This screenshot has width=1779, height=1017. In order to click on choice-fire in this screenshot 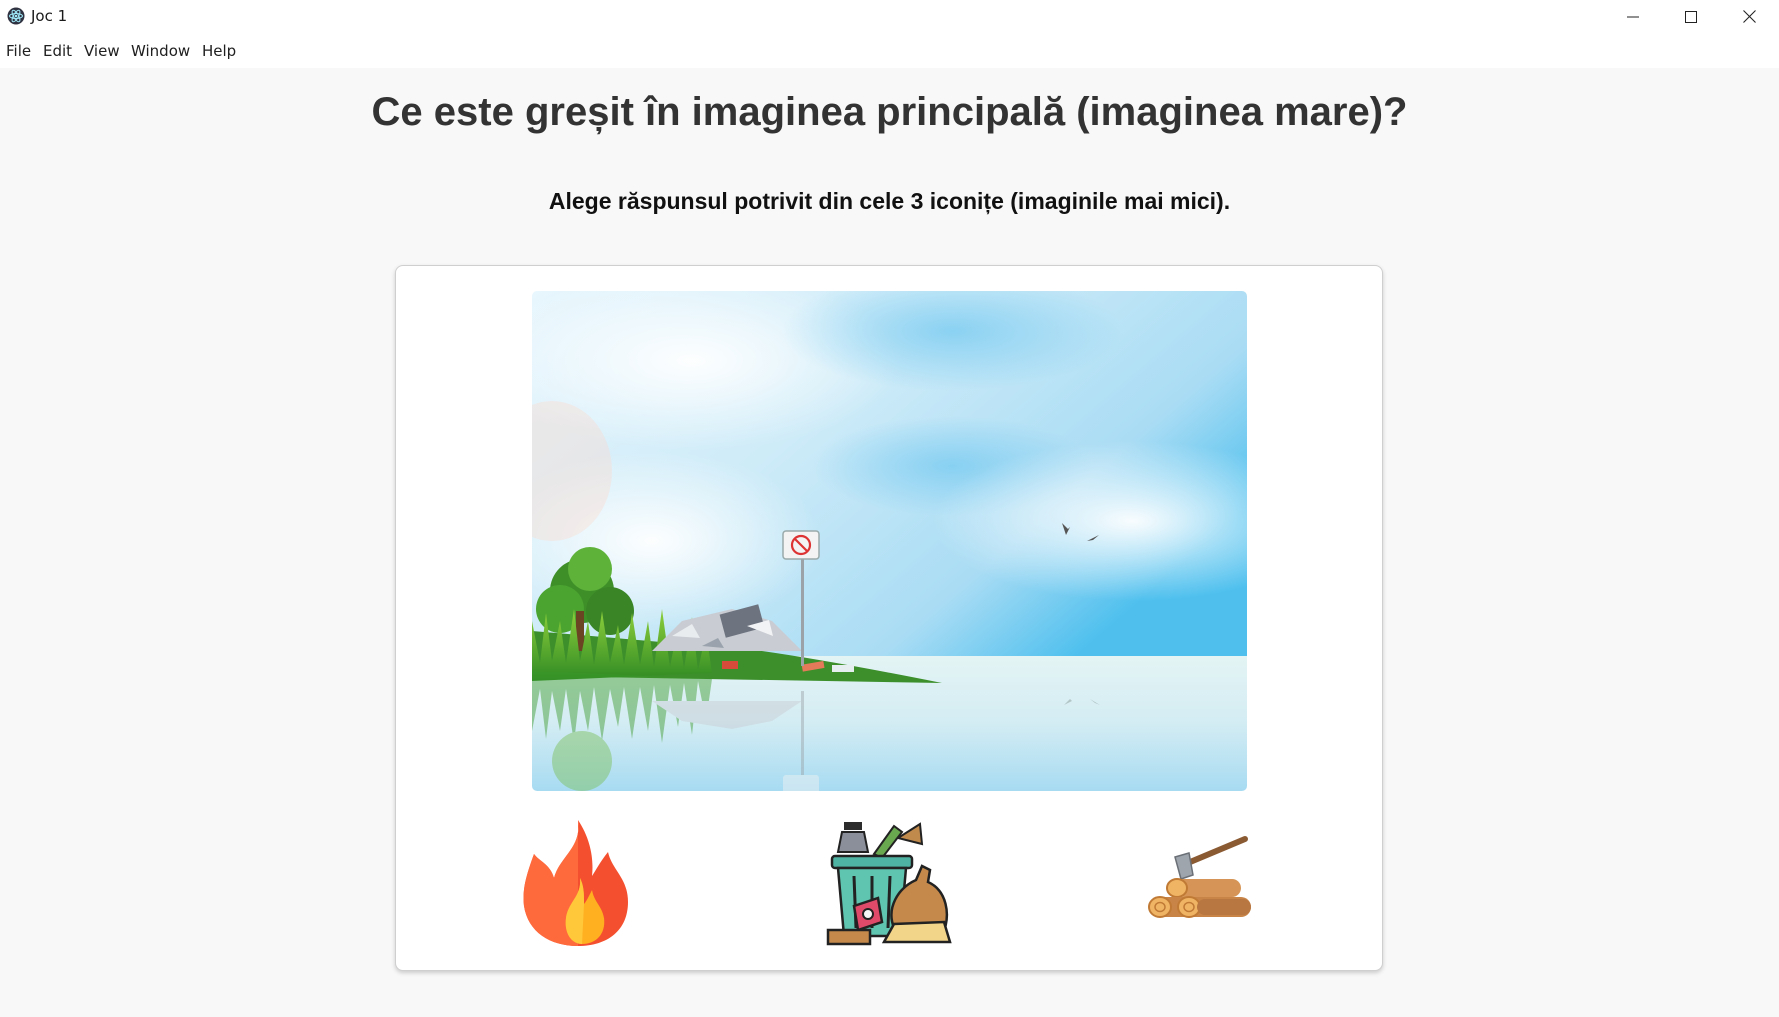, I will do `click(577, 883)`.